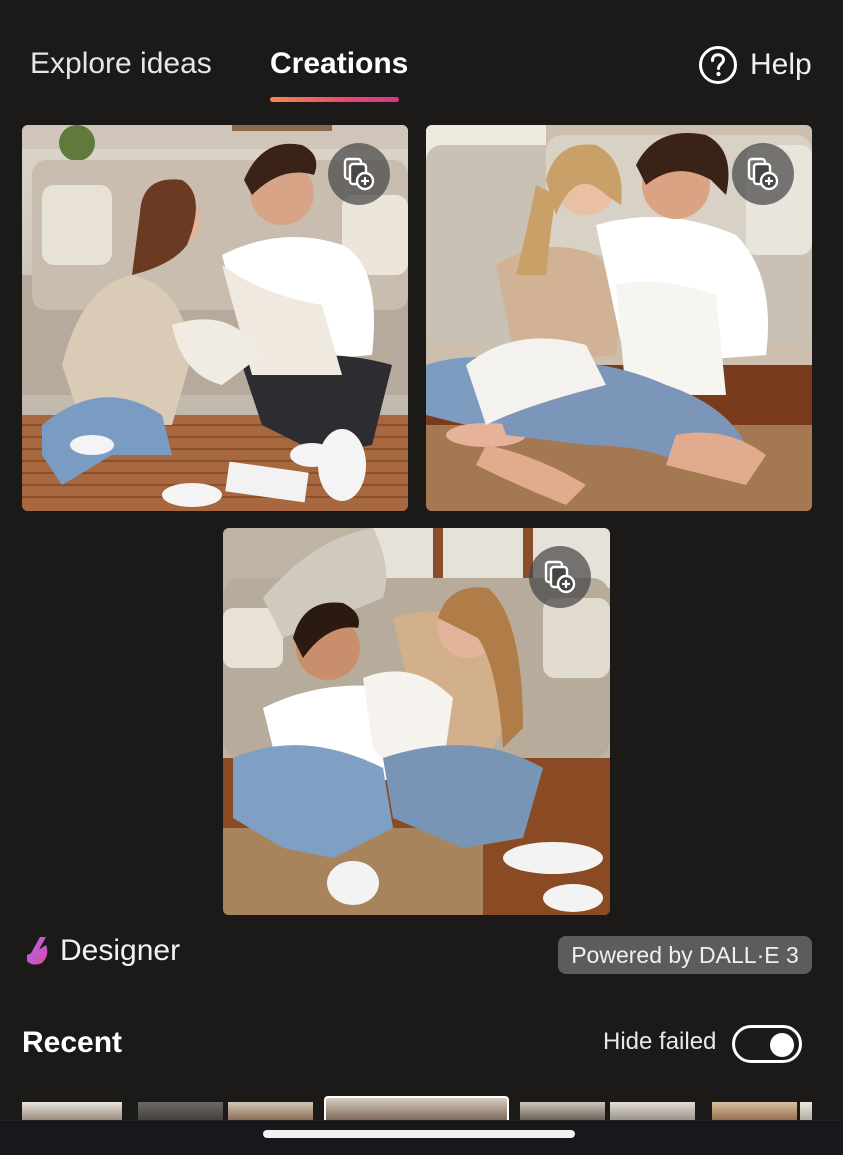 This screenshot has height=1155, width=843. I want to click on hide-failed-toggle, so click(767, 1044).